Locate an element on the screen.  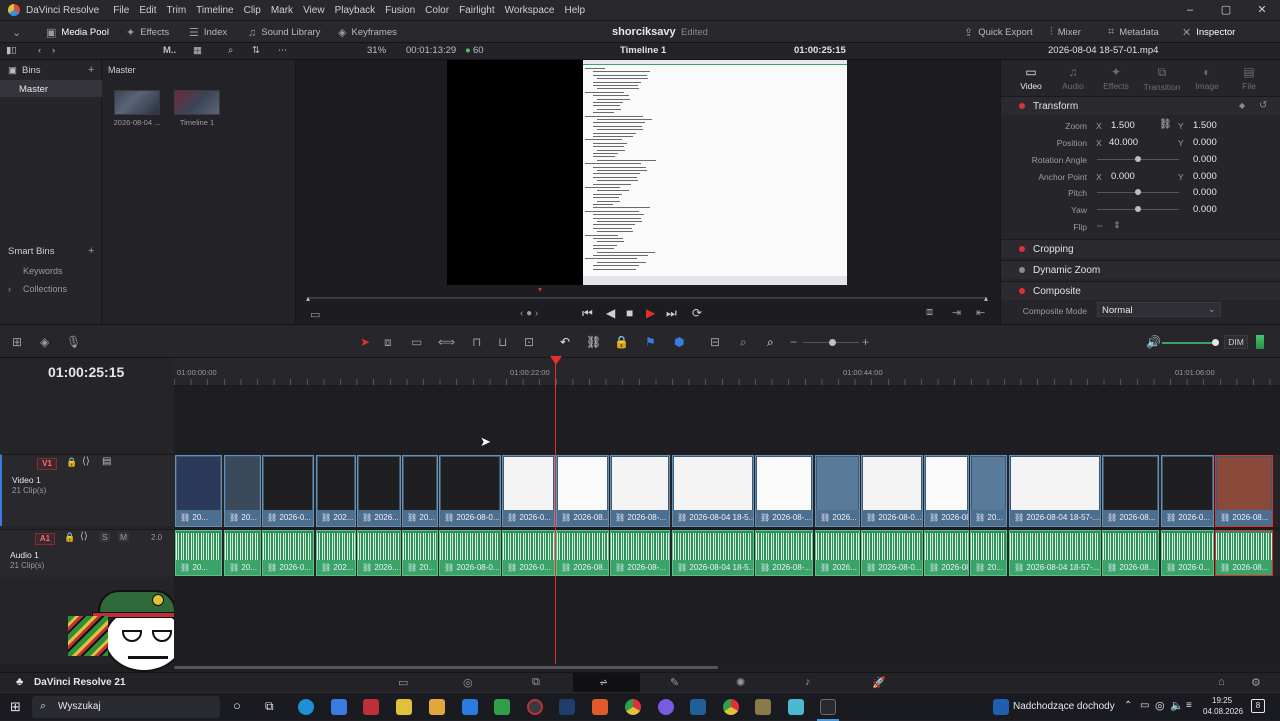
composite-enable-icon is located at coordinates (1022, 291).